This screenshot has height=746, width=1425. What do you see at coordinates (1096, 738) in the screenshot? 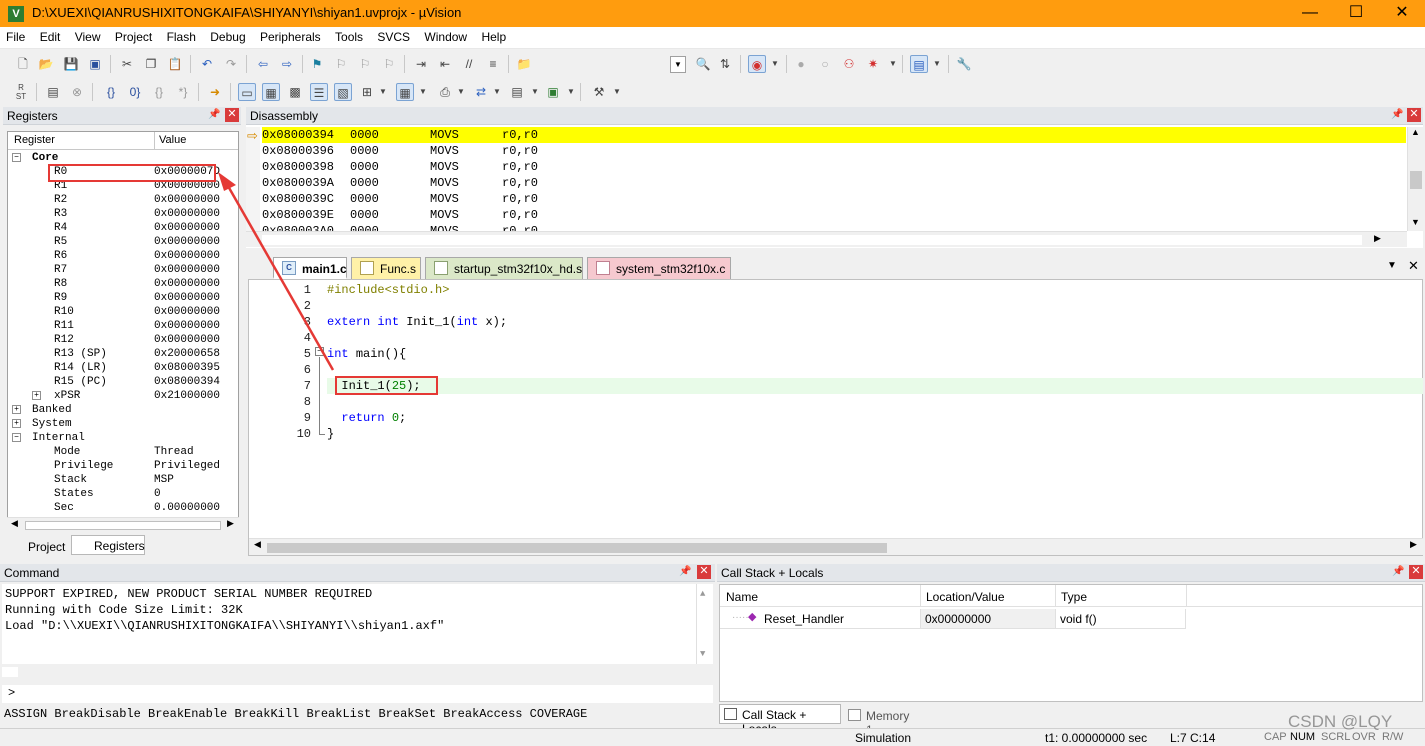
I see `status-time: t1: 0.00000000 sec` at bounding box center [1096, 738].